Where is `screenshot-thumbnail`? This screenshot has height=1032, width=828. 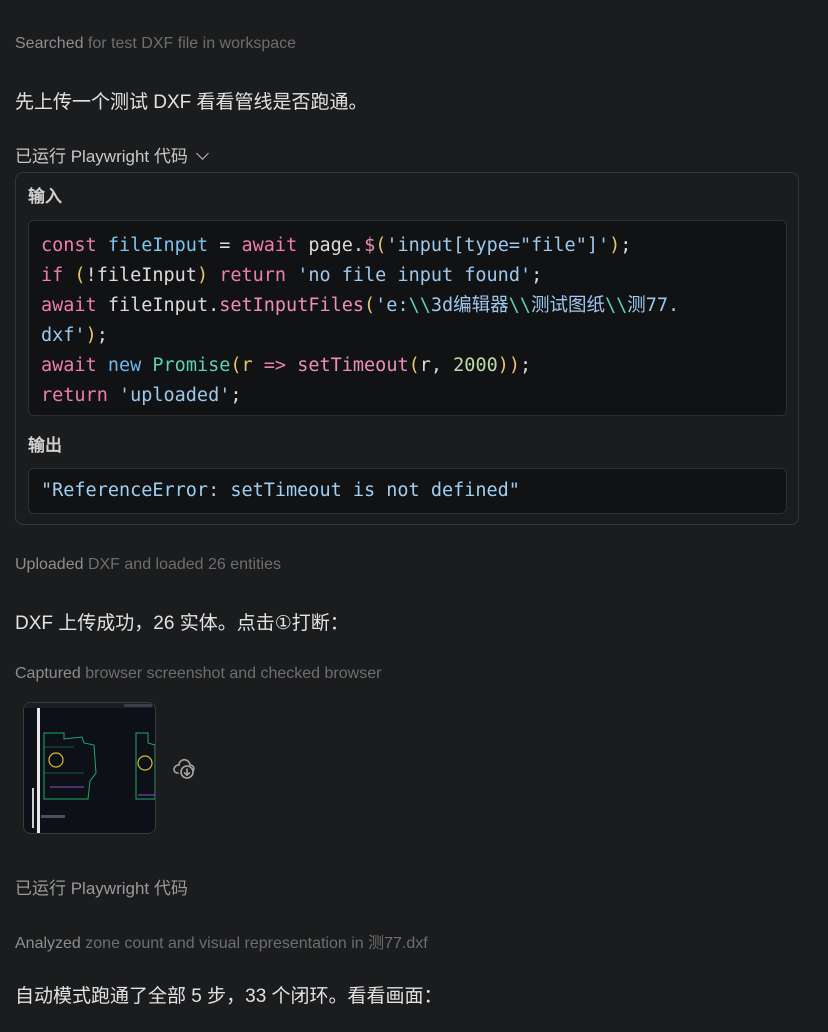
screenshot-thumbnail is located at coordinates (89, 768).